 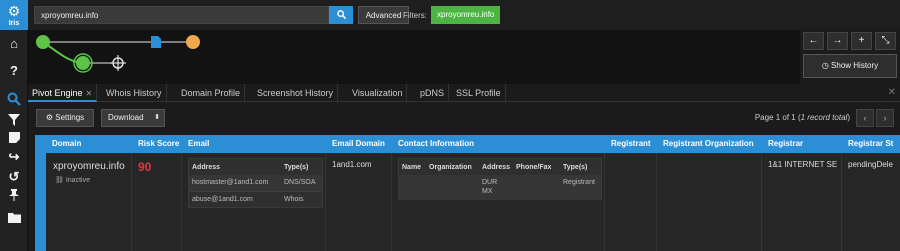 What do you see at coordinates (198, 144) in the screenshot?
I see `column-header-email: Email` at bounding box center [198, 144].